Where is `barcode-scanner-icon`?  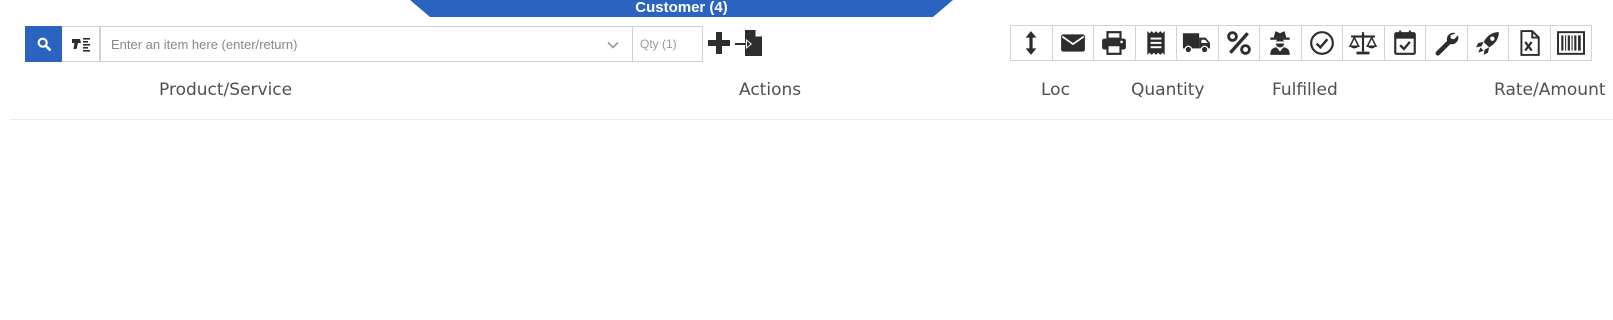
barcode-scanner-icon is located at coordinates (80, 45).